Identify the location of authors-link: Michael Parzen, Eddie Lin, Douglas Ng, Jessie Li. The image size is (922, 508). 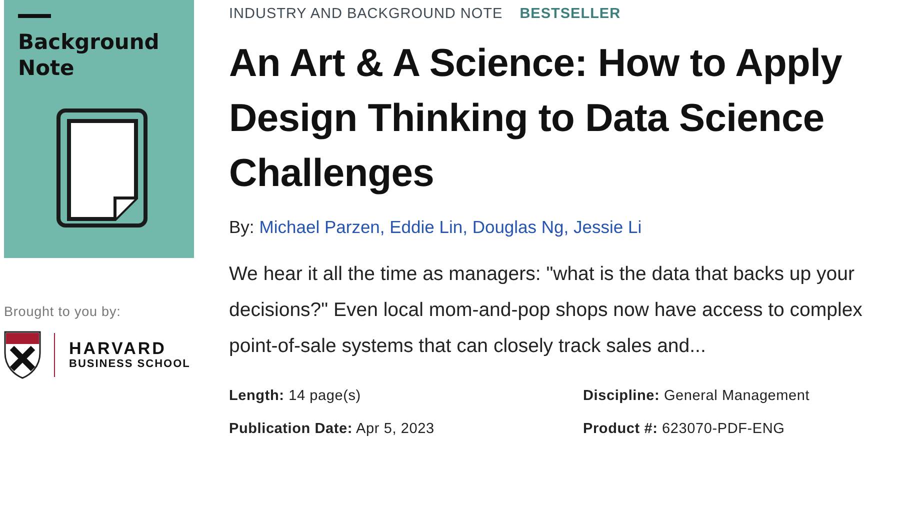
(450, 227).